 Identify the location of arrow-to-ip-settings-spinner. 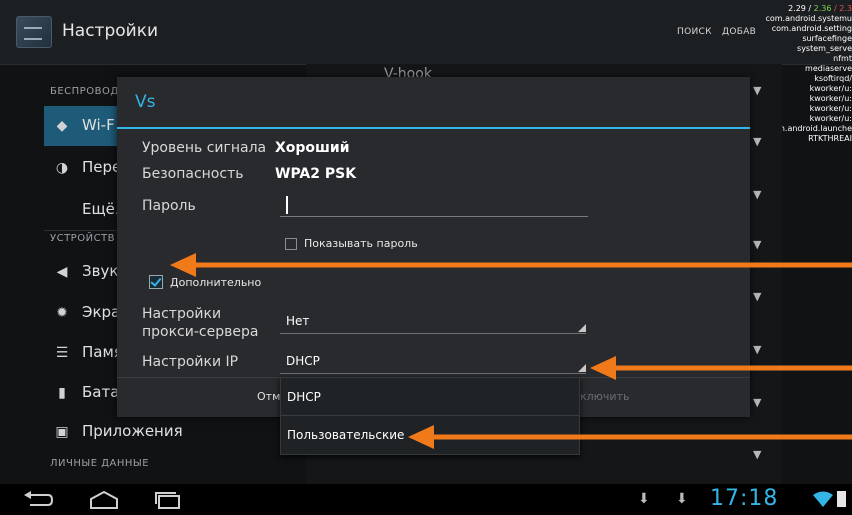
(721, 368).